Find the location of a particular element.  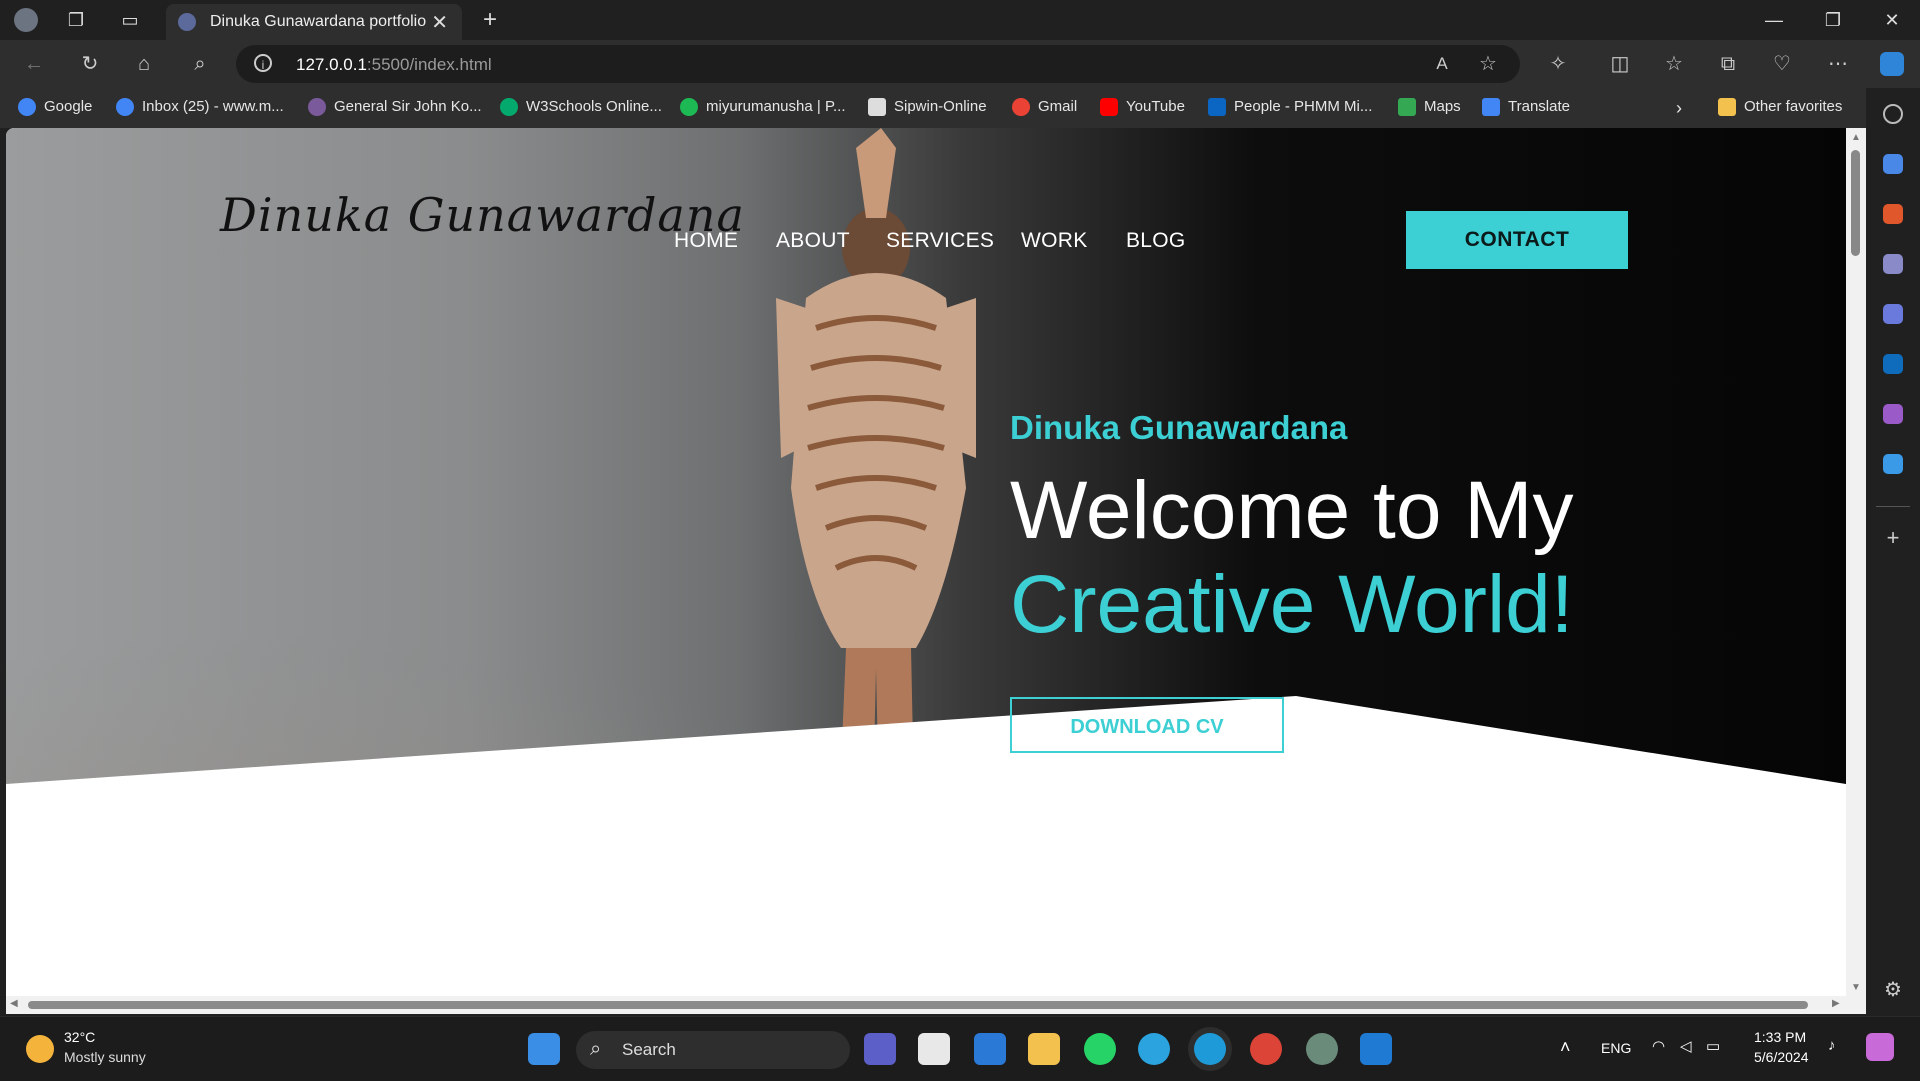

nav-home: HOME is located at coordinates (706, 241).